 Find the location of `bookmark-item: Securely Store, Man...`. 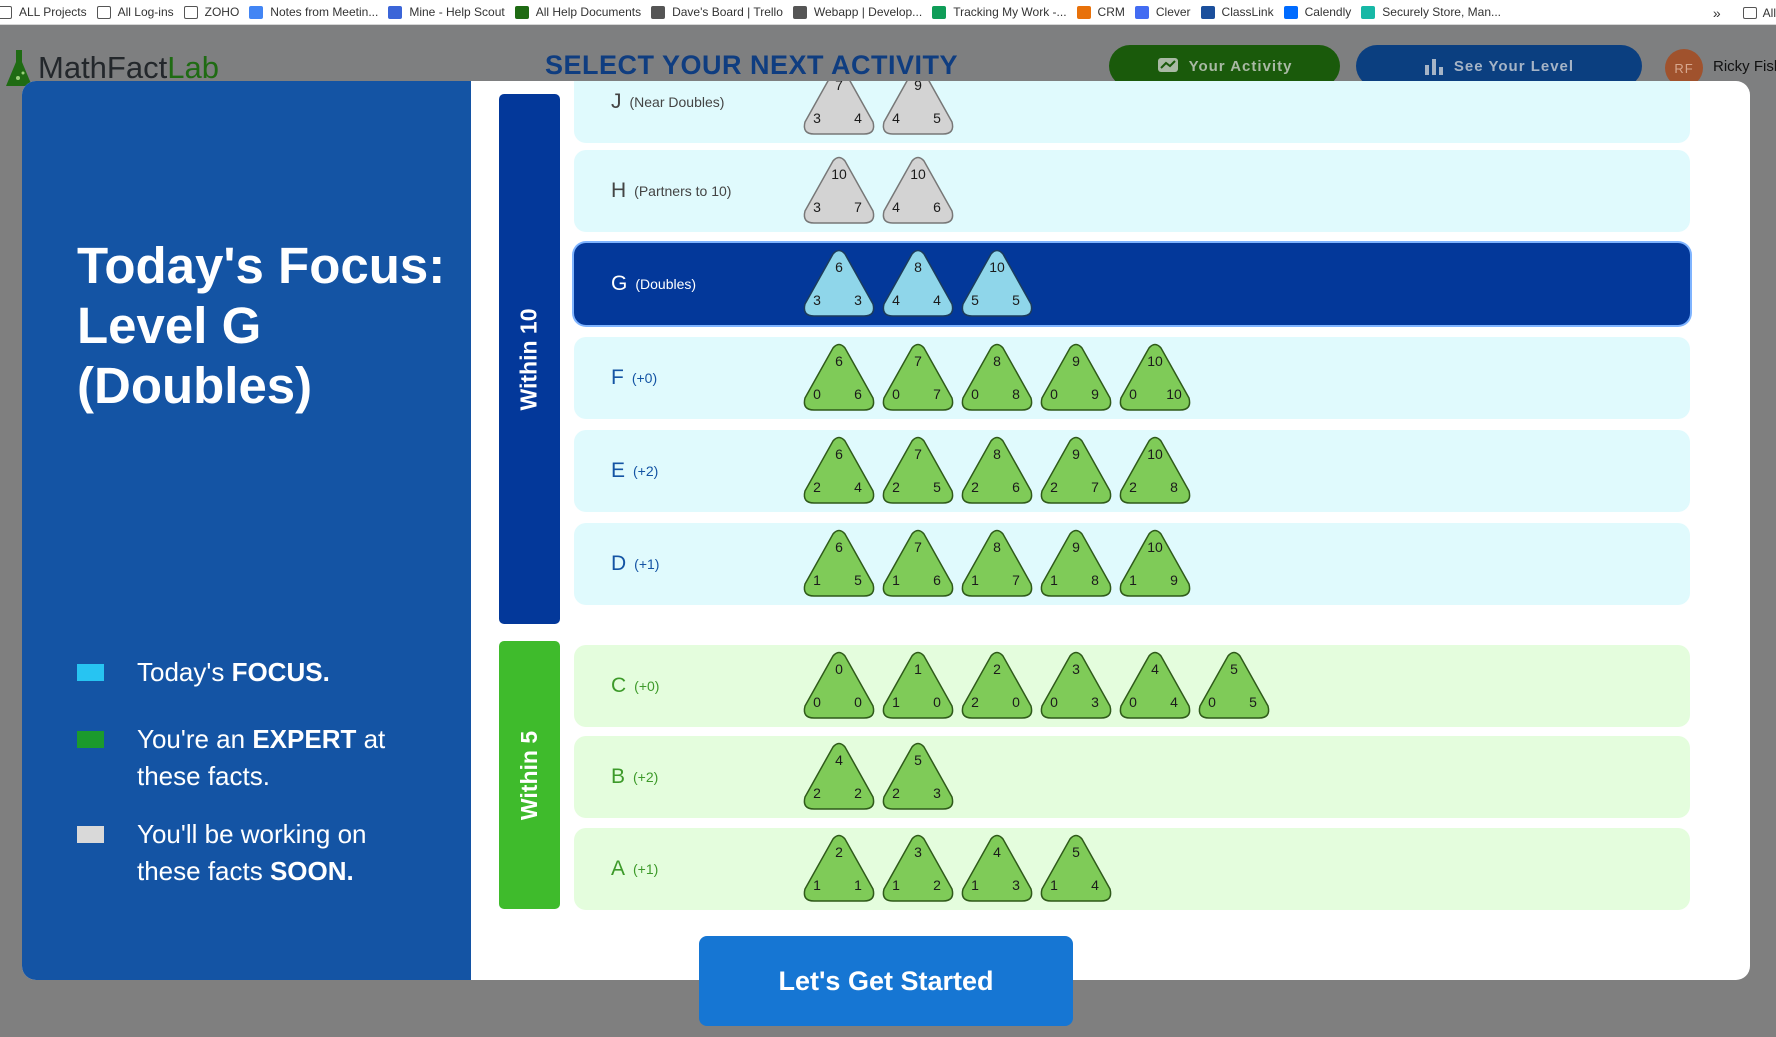

bookmark-item: Securely Store, Man... is located at coordinates (1436, 12).